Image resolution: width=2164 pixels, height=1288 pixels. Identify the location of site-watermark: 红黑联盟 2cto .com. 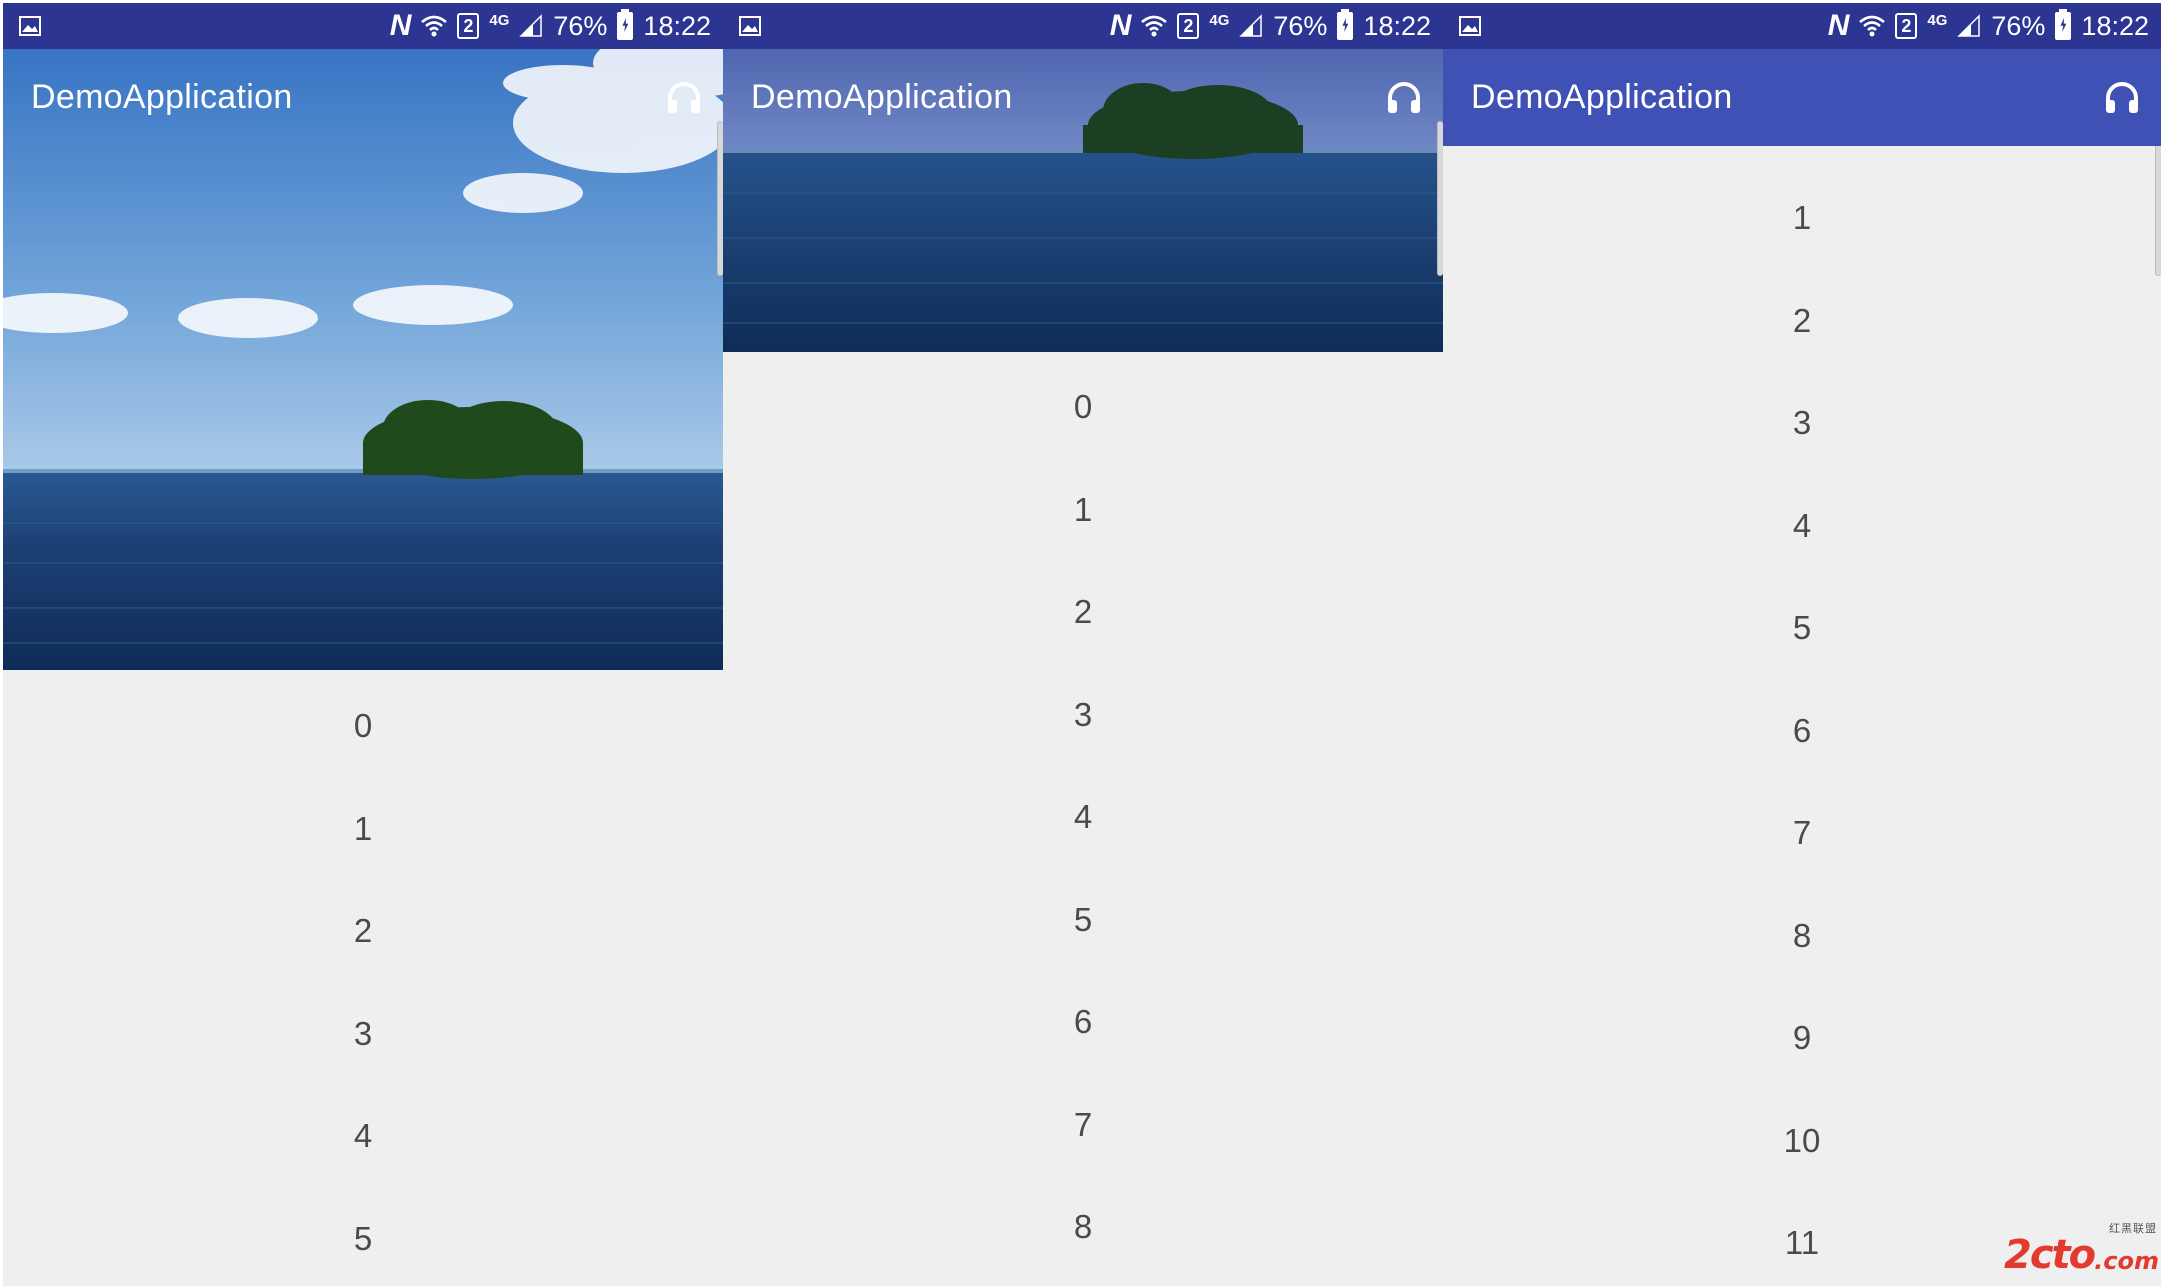
(2081, 1250).